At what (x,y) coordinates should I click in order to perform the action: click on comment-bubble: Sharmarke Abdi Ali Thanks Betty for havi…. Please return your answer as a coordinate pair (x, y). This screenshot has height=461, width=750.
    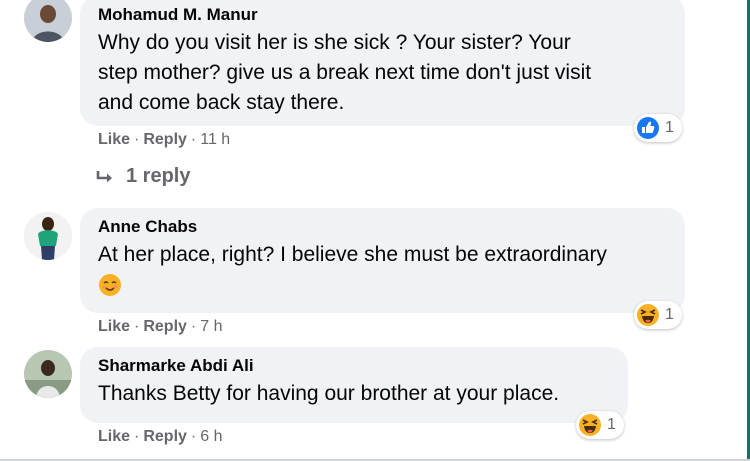
    Looking at the image, I should click on (354, 385).